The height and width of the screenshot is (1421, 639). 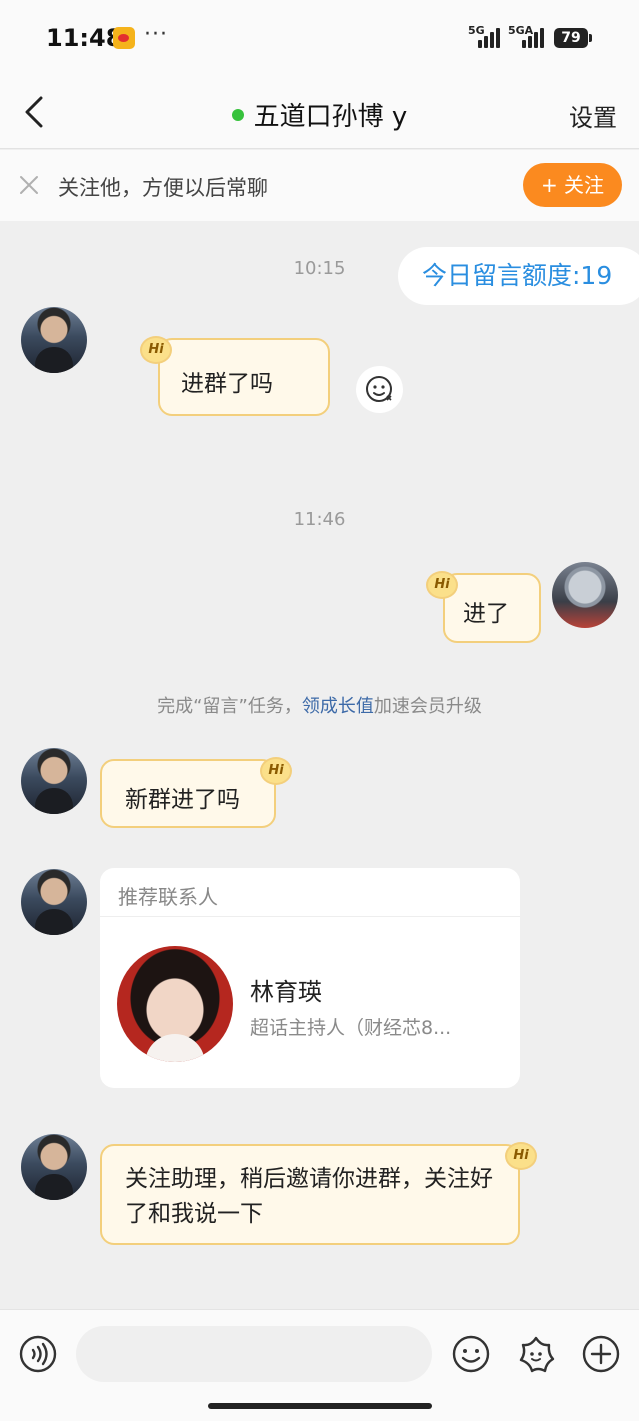 What do you see at coordinates (536, 1354) in the screenshot?
I see `sticker-icon` at bounding box center [536, 1354].